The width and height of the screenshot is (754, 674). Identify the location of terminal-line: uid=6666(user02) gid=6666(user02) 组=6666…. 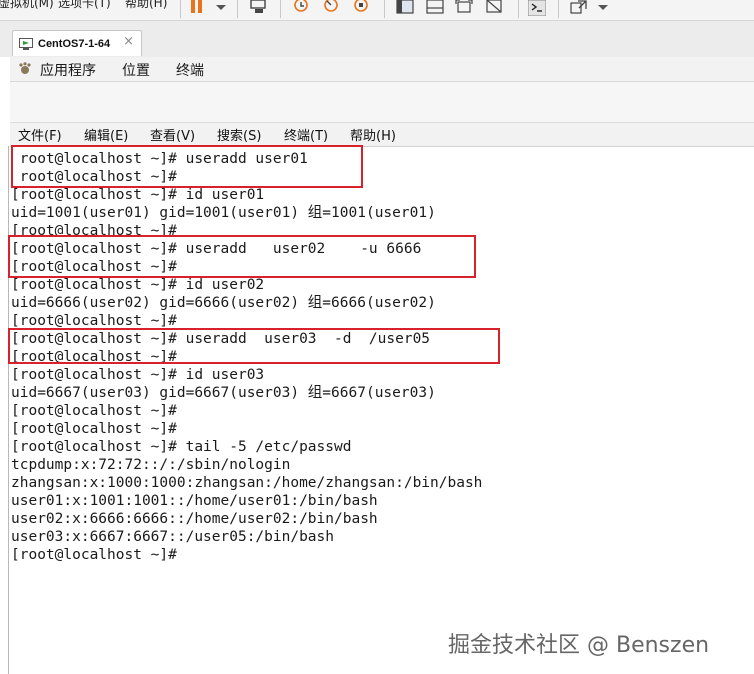
(223, 303).